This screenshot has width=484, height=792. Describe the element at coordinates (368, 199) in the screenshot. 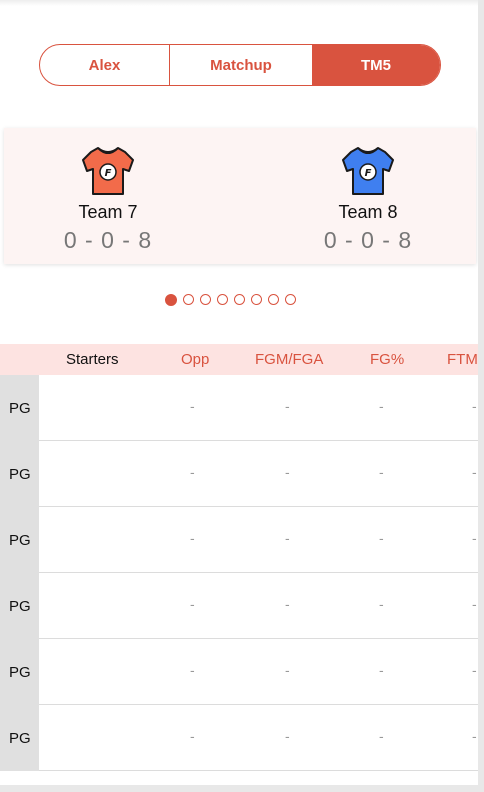

I see `team-away: F Team 8 0 - 0 - 8` at that location.